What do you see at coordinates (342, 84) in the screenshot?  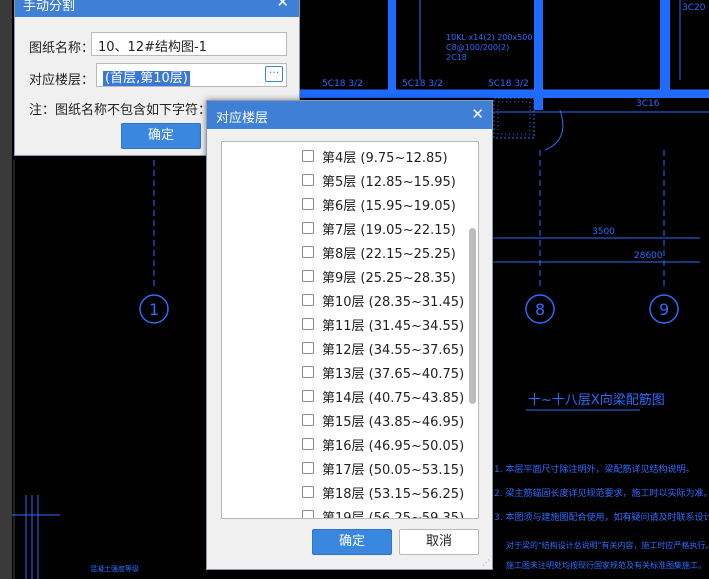 I see `cad-label-beam-1: 5C18 3/2` at bounding box center [342, 84].